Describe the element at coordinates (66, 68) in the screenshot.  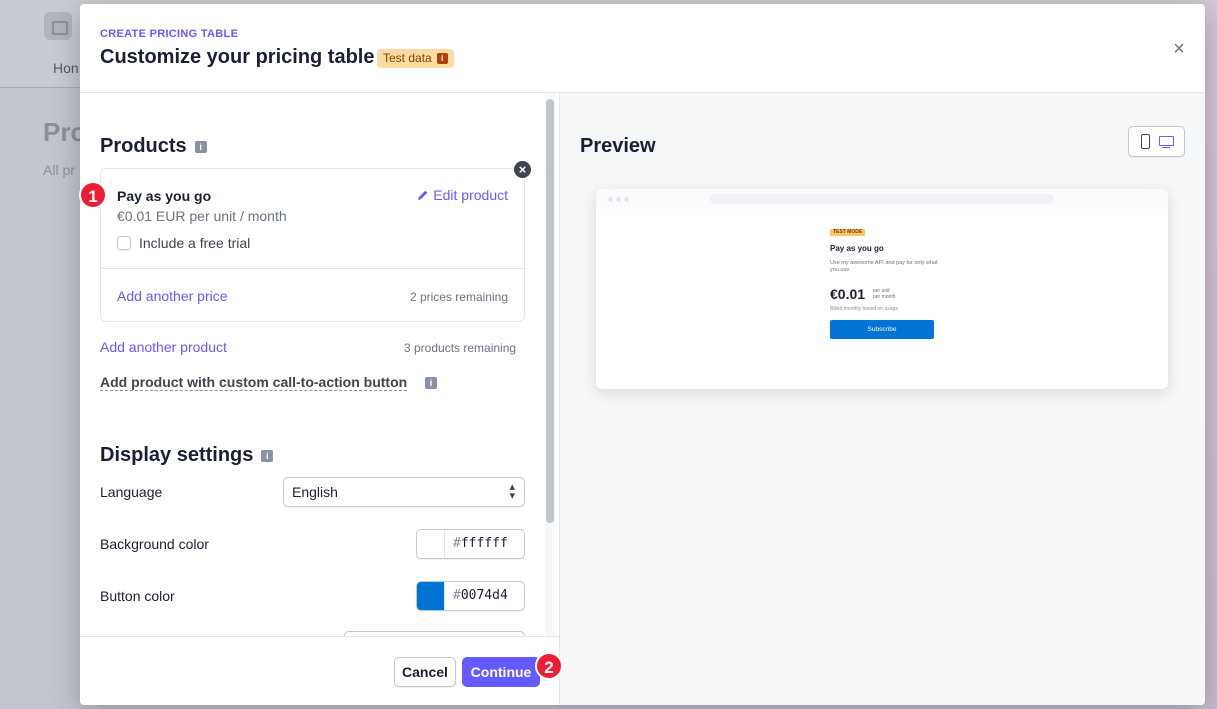
I see `background-nav-home: Hon` at that location.